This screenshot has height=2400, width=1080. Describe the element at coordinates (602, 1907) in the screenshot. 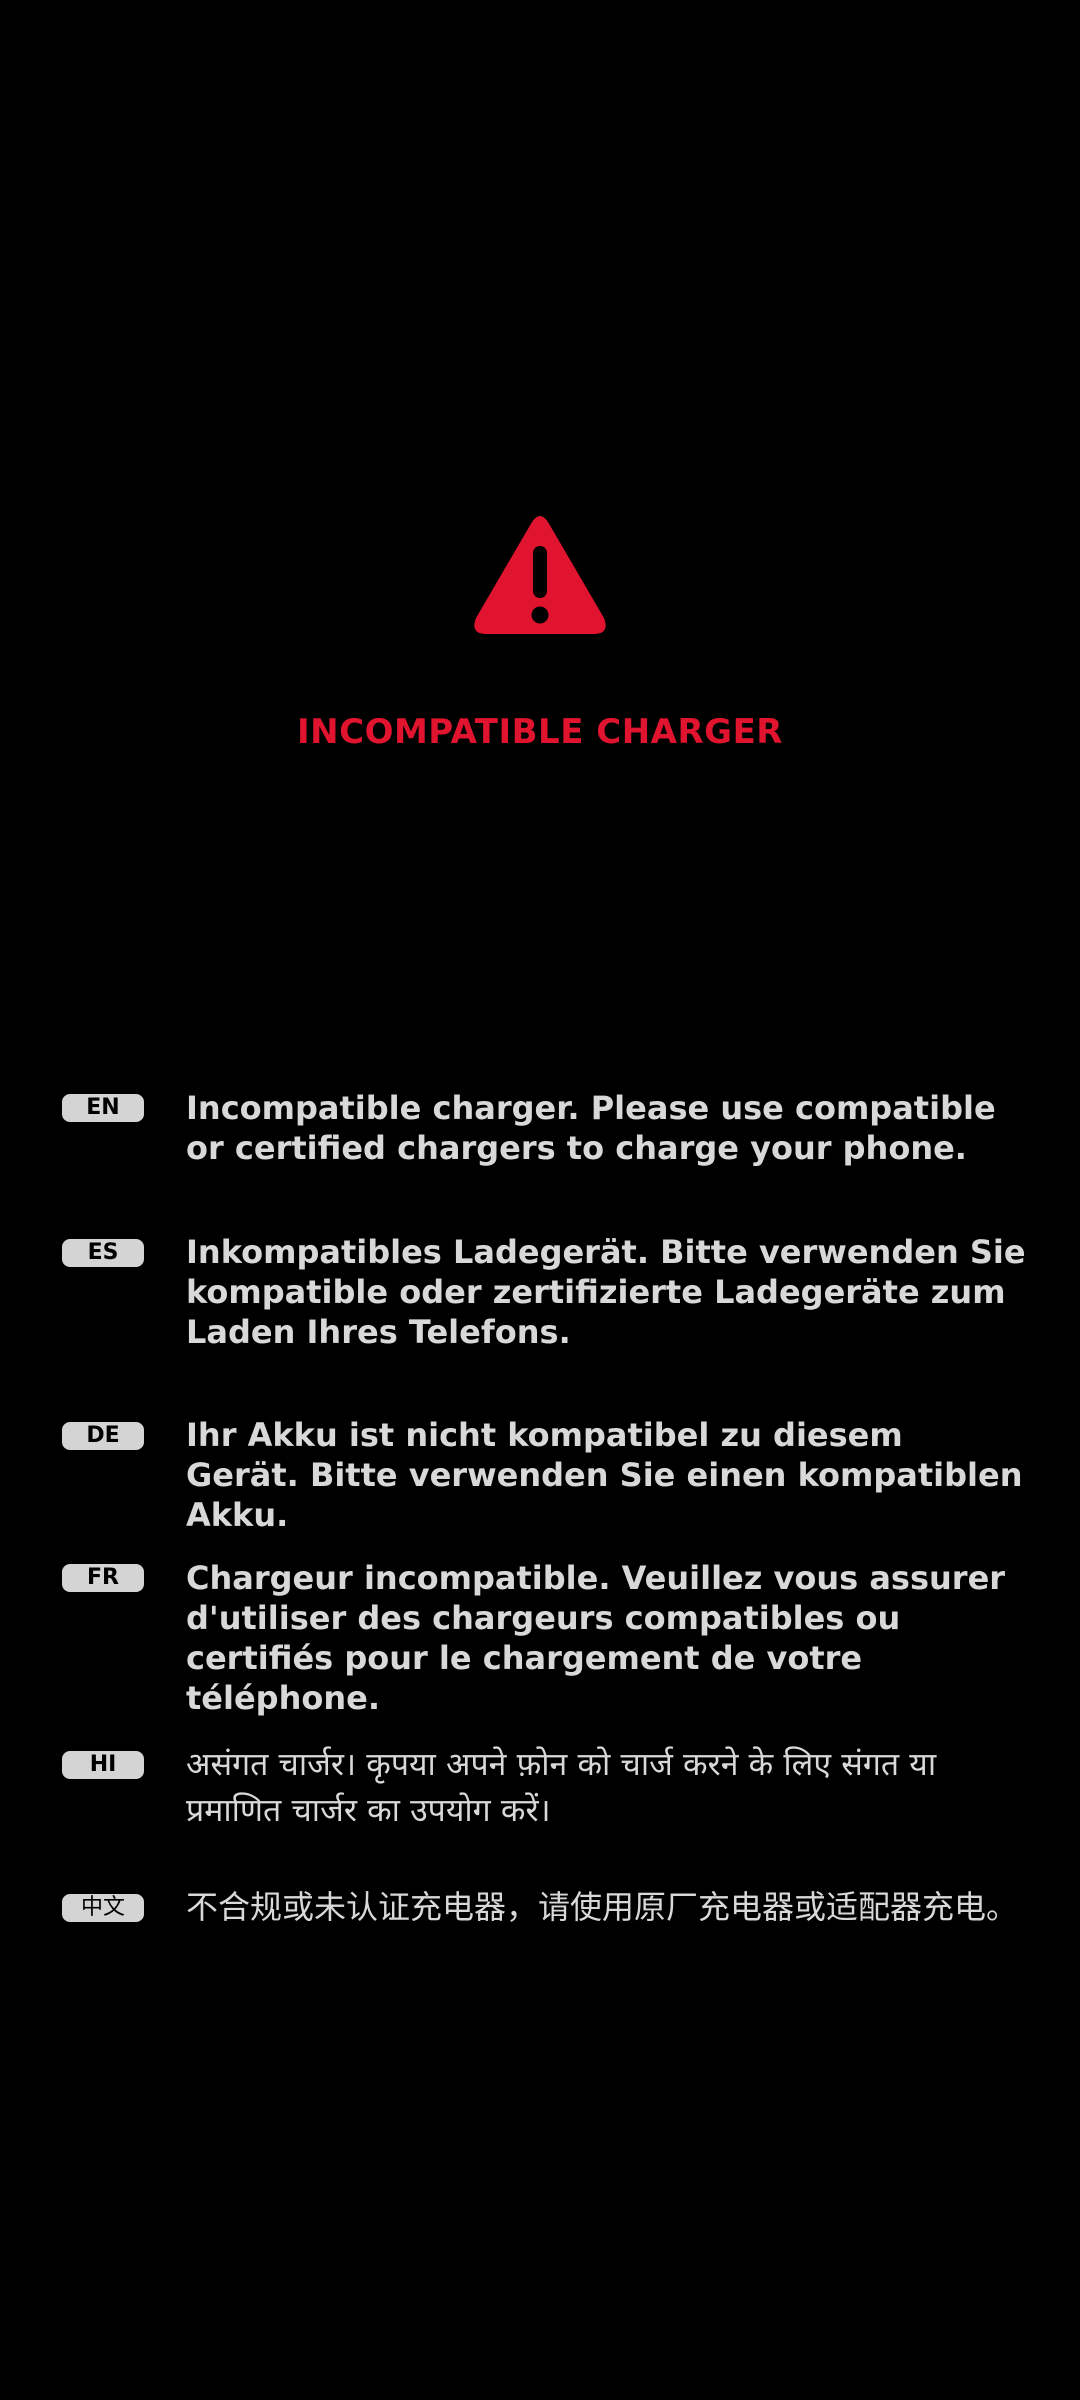

I see `message-text-zh: 不合规或未认证充电器，请使用原厂充电器或适配器充电。` at that location.